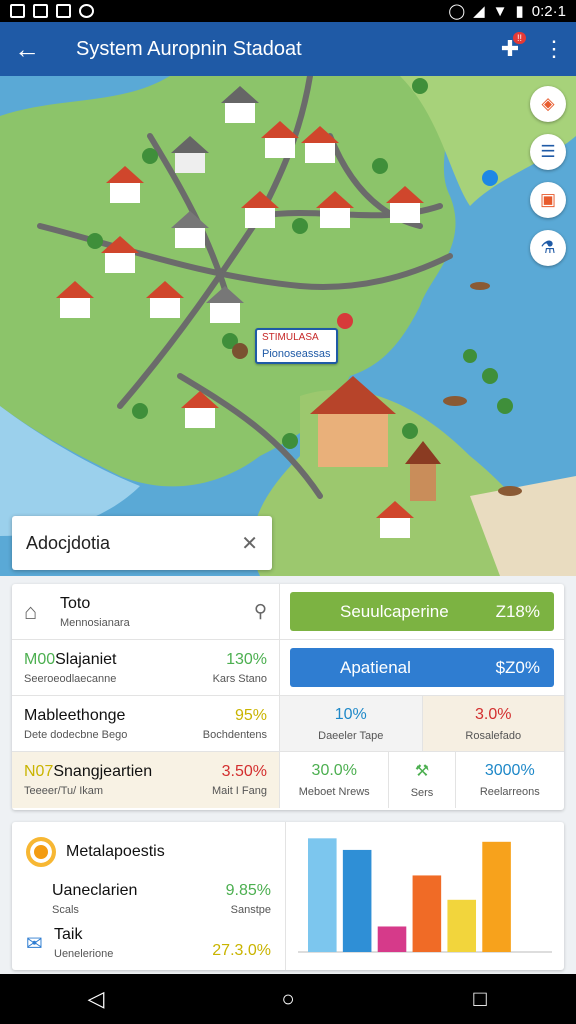 Image resolution: width=576 pixels, height=1024 pixels. Describe the element at coordinates (479, 11) in the screenshot. I see `signal-icon: ◢` at that location.